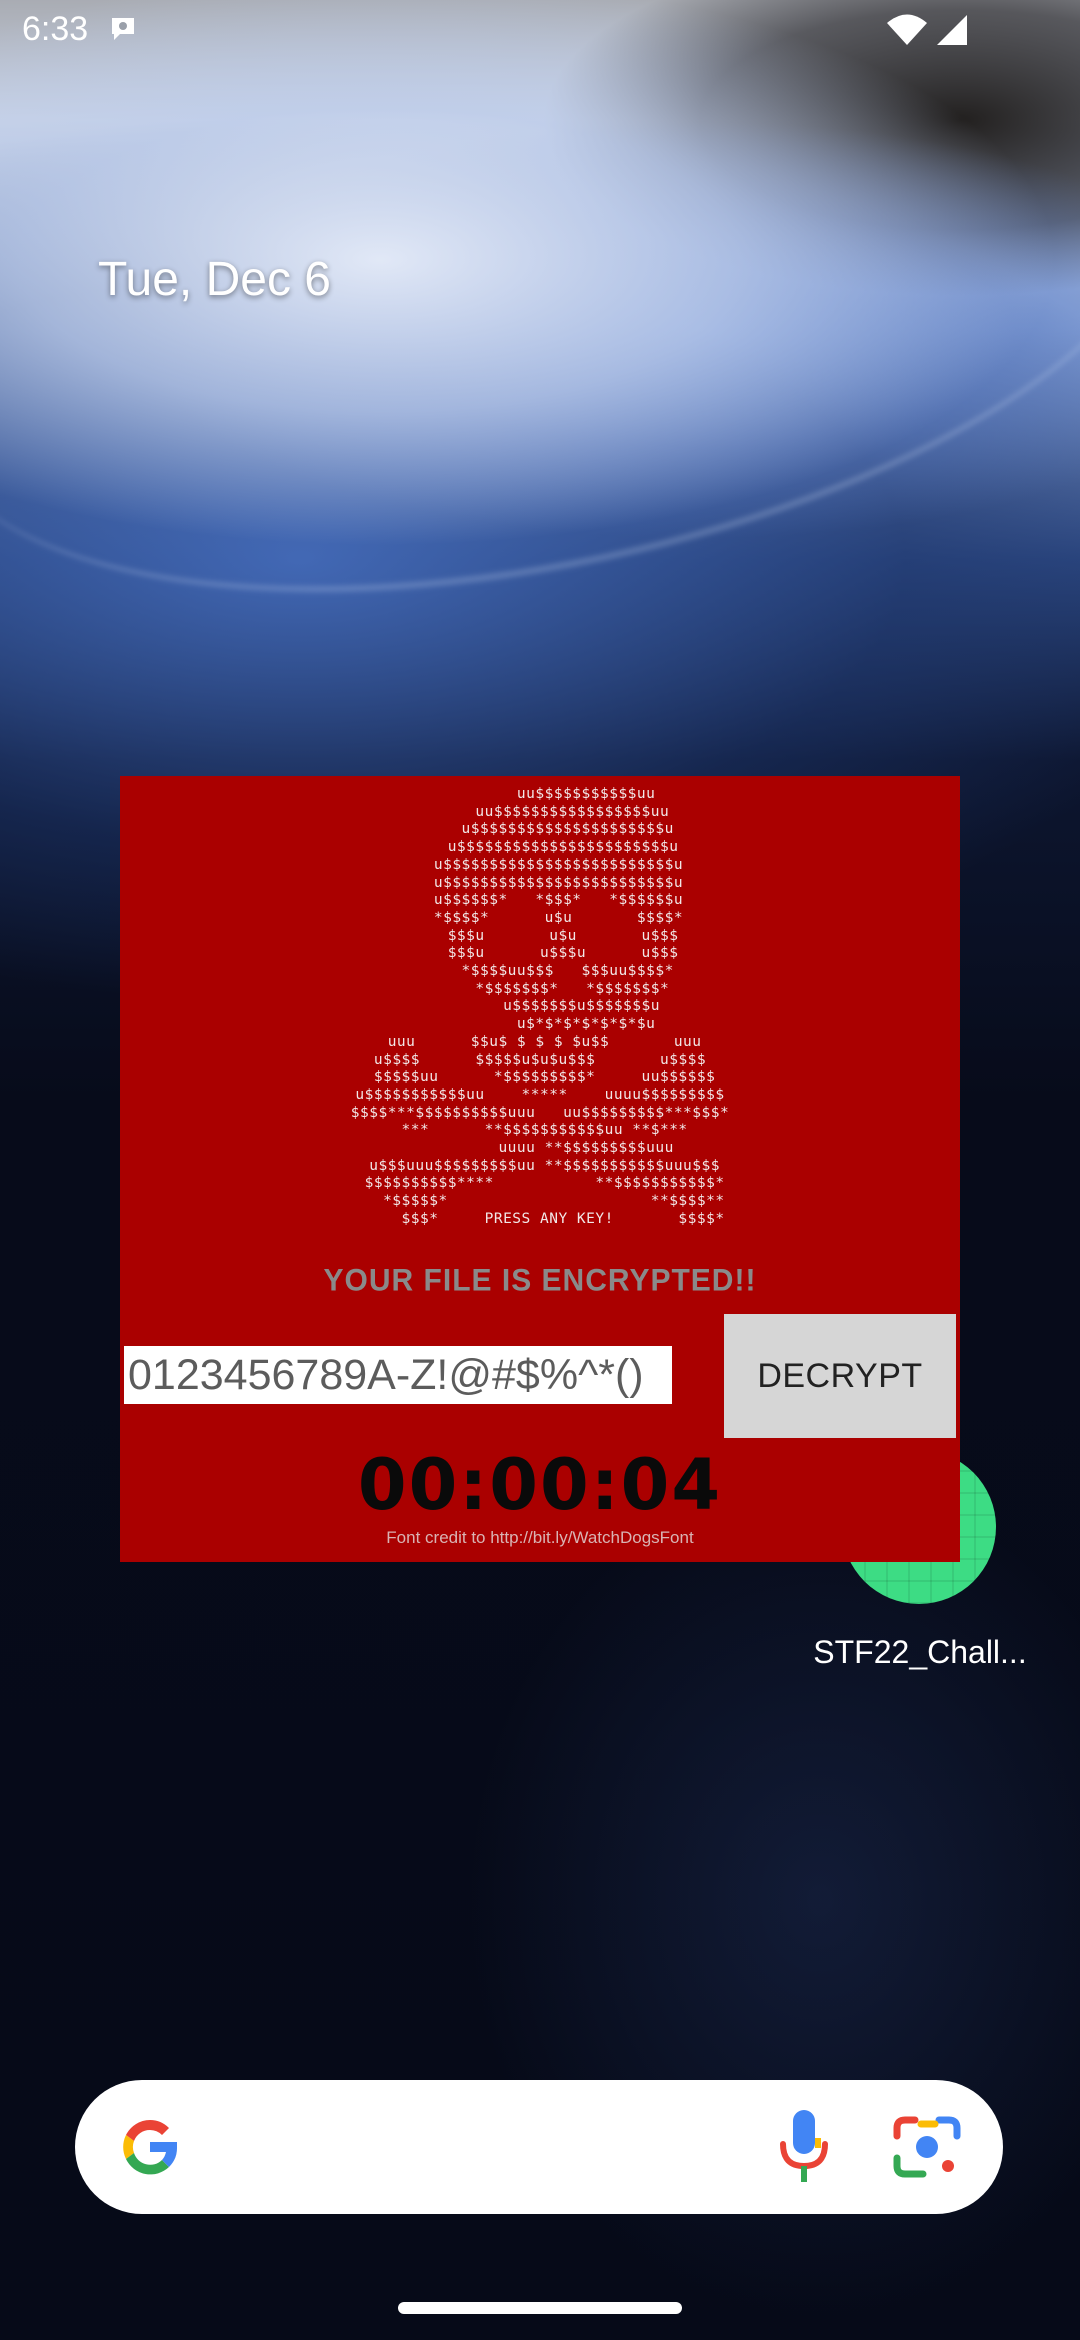 This screenshot has width=1080, height=2340. What do you see at coordinates (540, 2308) in the screenshot?
I see `gesture-nav-handle` at bounding box center [540, 2308].